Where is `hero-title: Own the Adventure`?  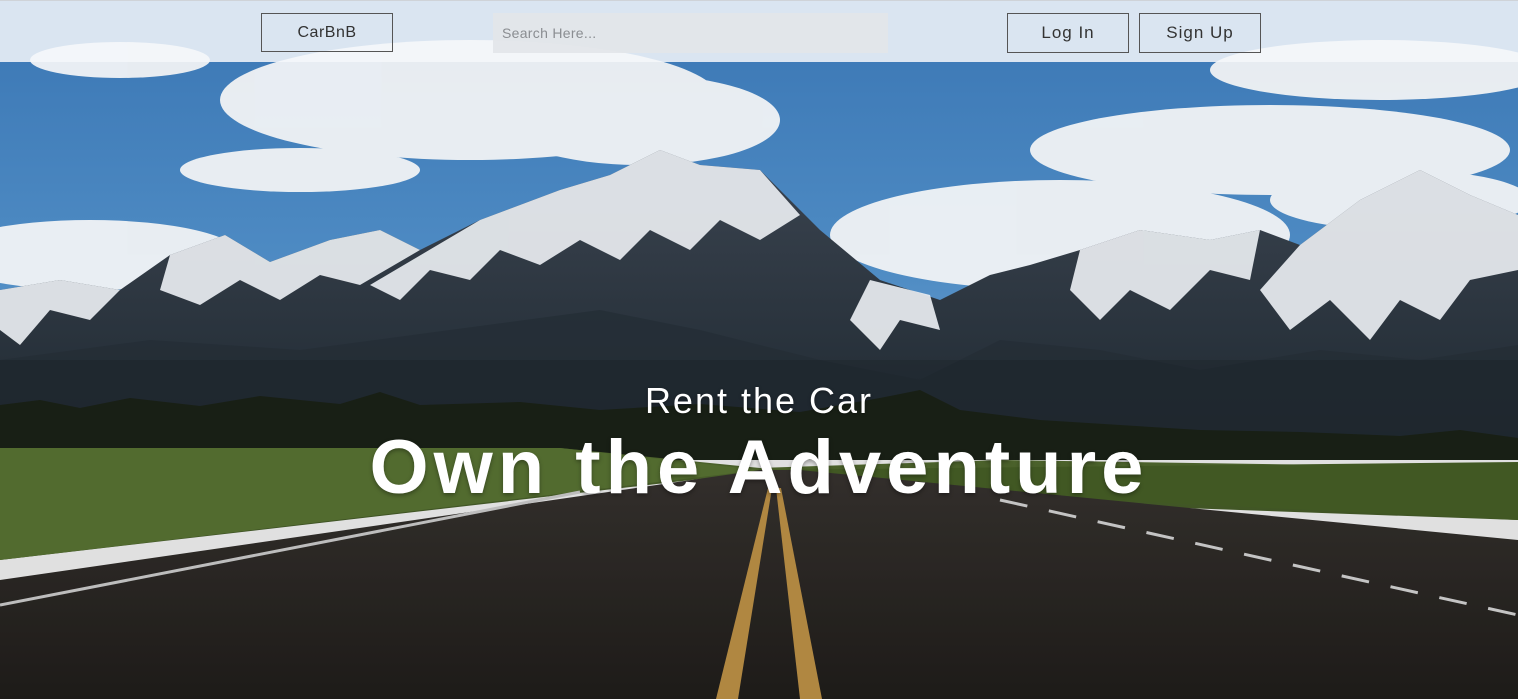
hero-title: Own the Adventure is located at coordinates (759, 467).